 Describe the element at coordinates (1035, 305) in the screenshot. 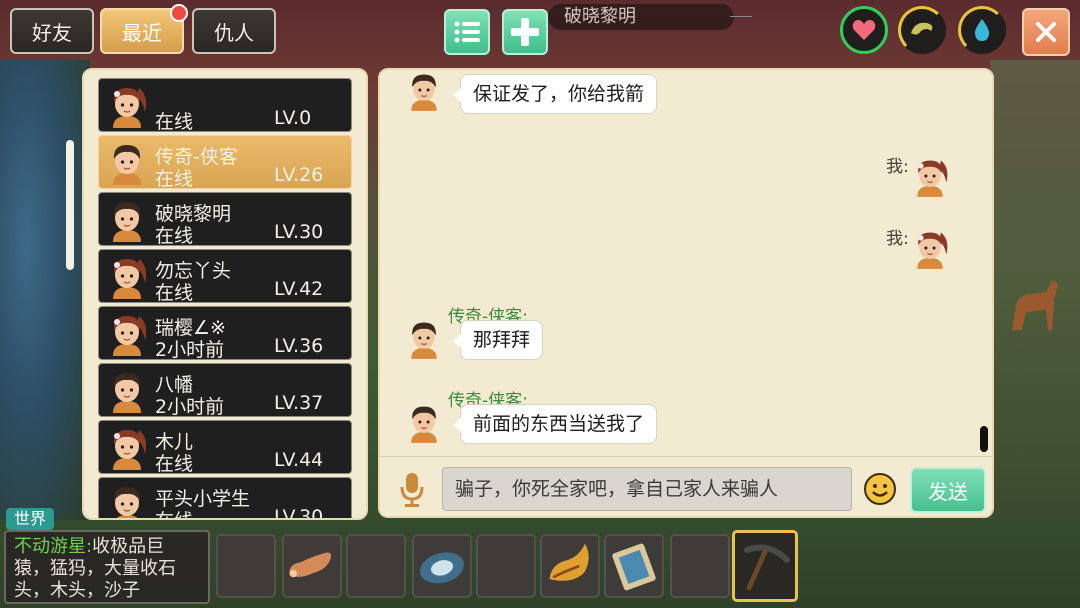

I see `horse-icon` at that location.